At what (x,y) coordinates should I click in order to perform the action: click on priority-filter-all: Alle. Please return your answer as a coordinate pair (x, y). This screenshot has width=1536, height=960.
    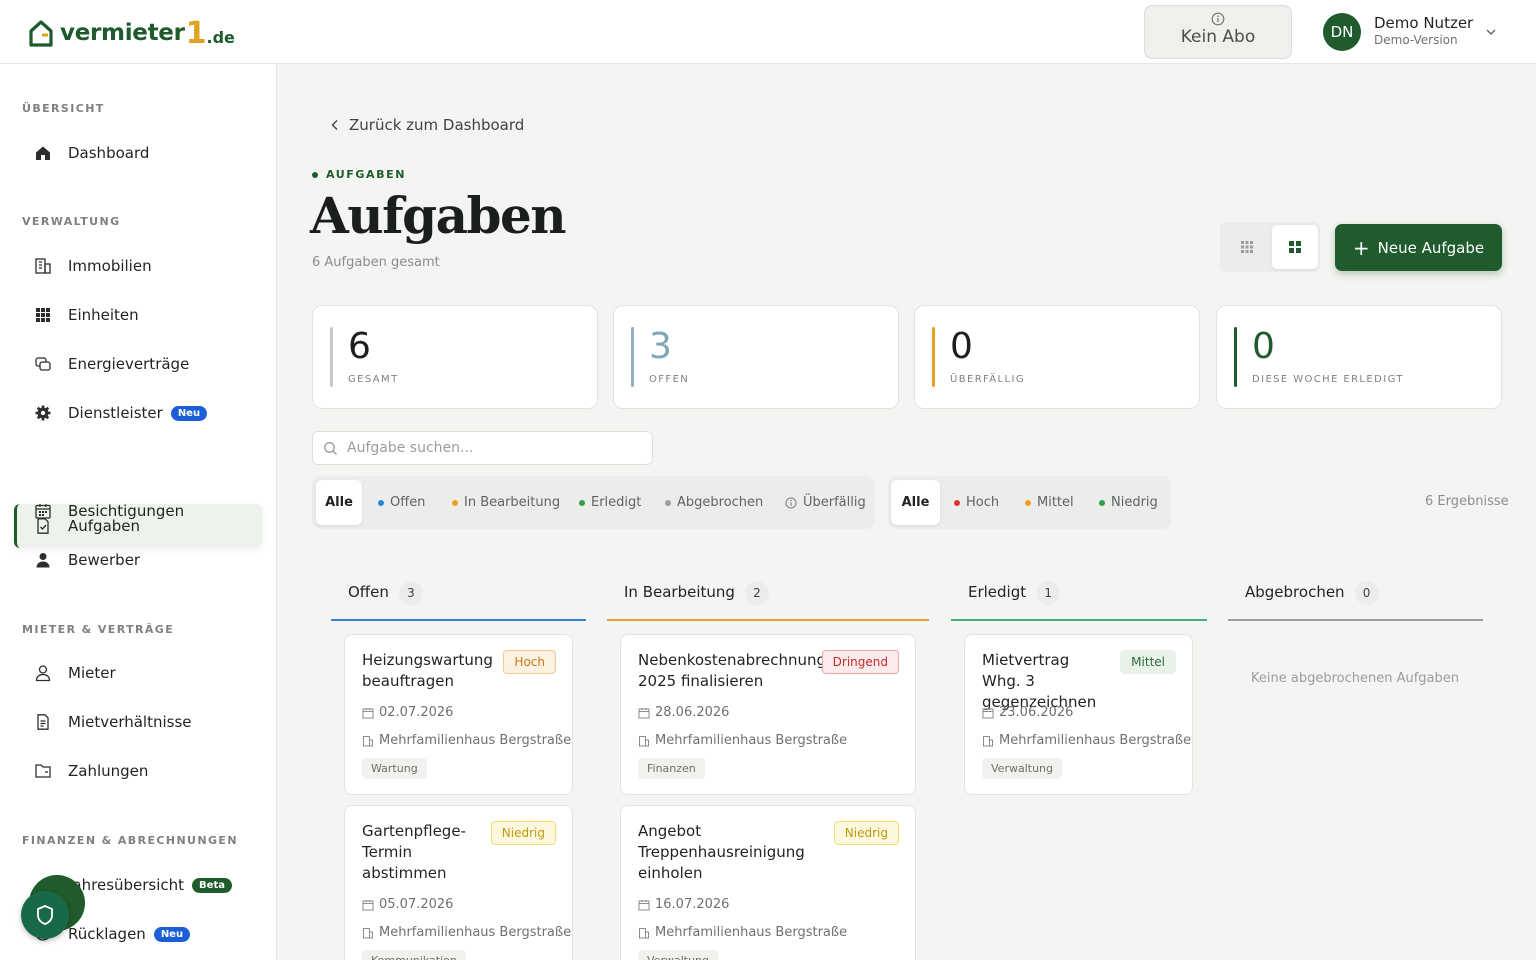
    Looking at the image, I should click on (915, 502).